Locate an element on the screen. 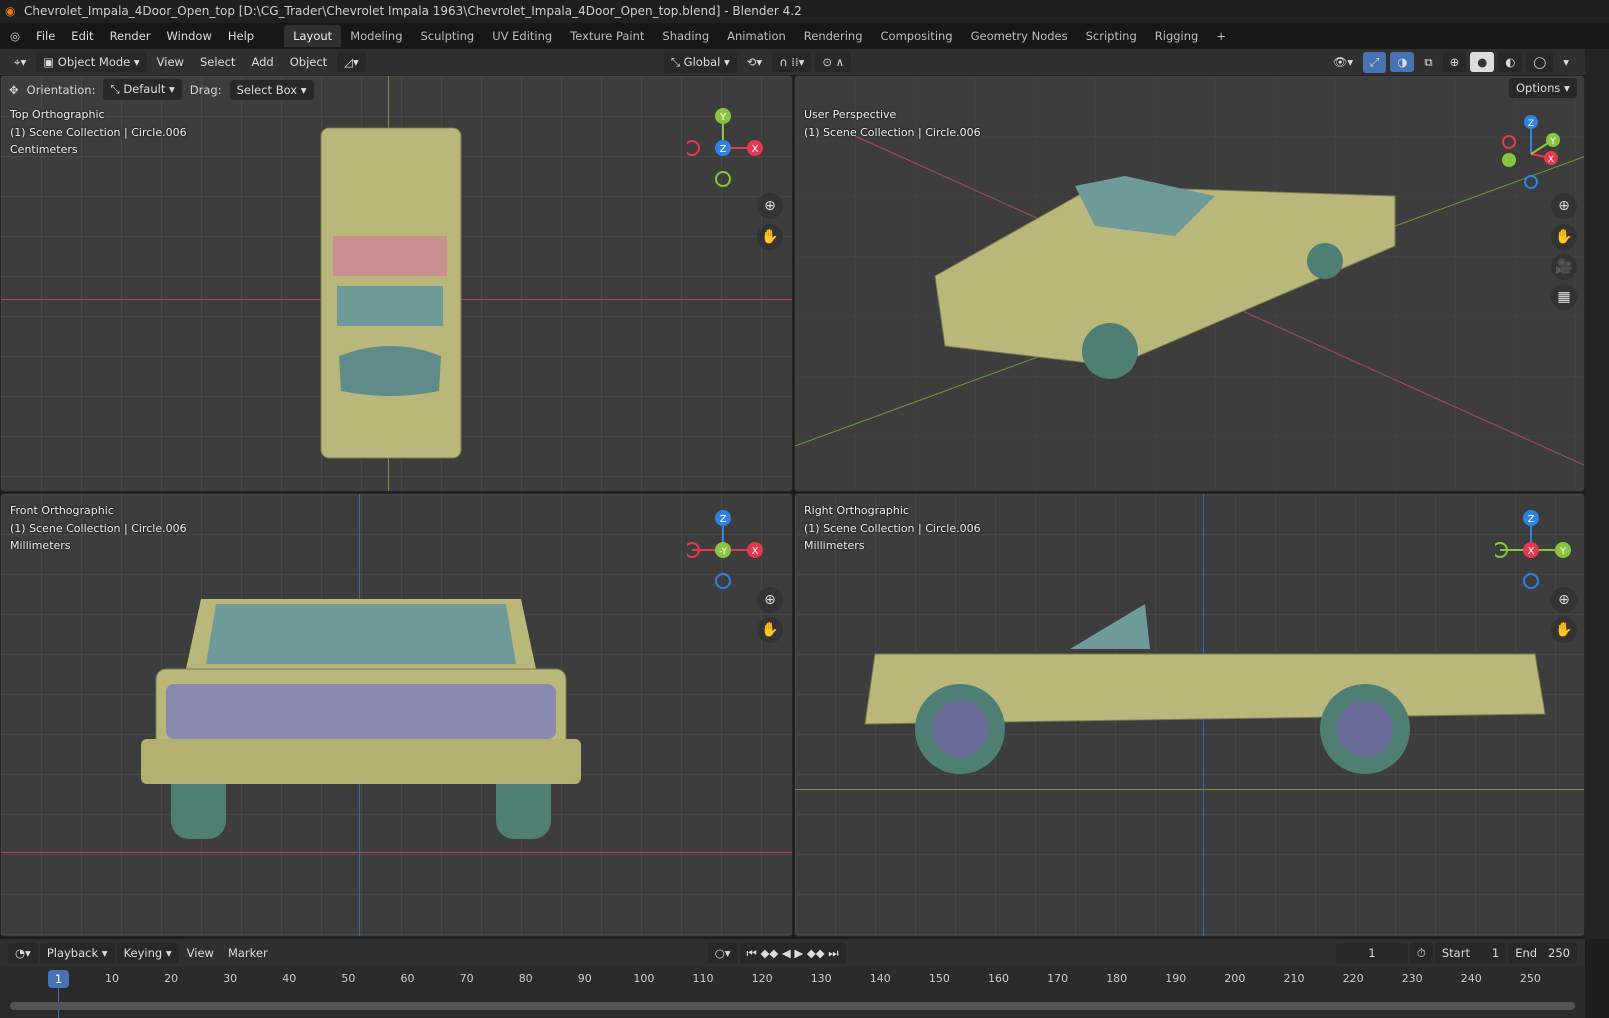  editor-type-icon: ⌖▾ is located at coordinates (20, 62).